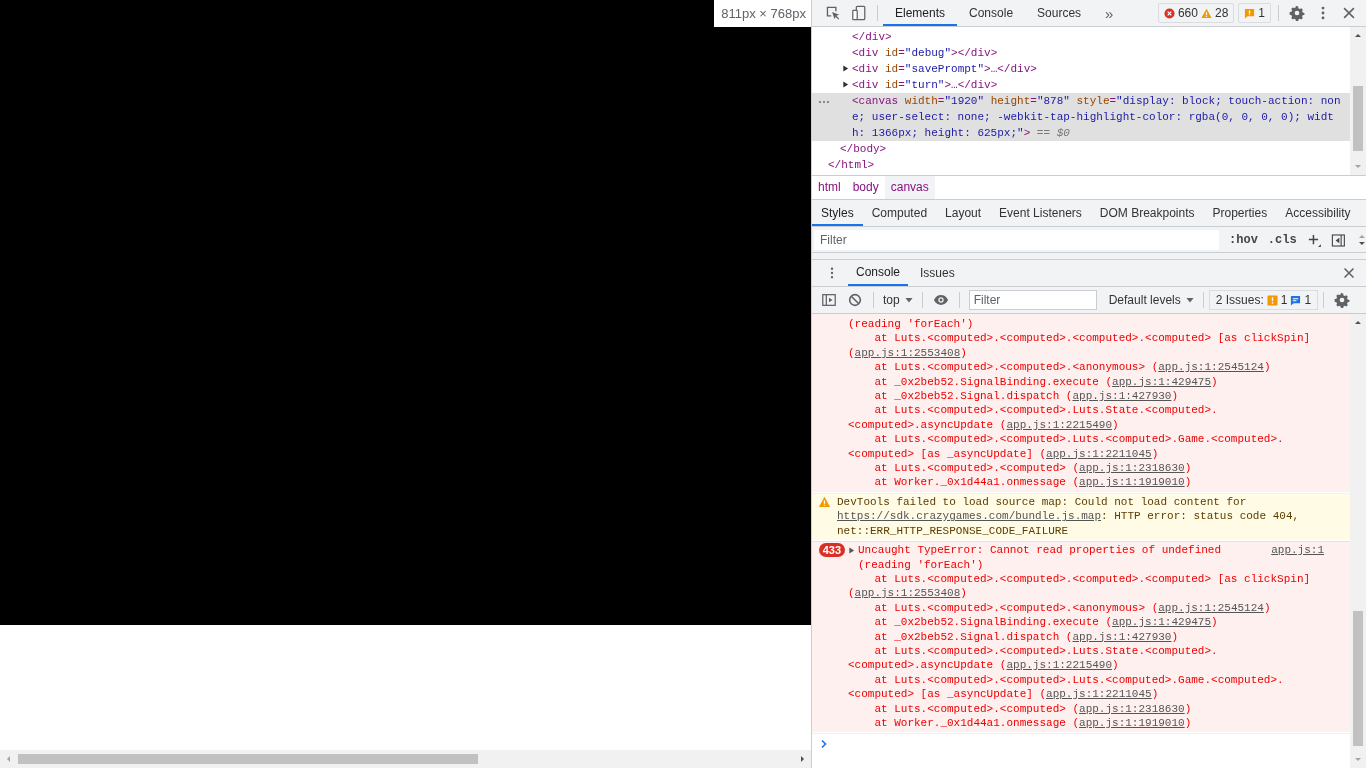 The image size is (1366, 768). What do you see at coordinates (1339, 240) in the screenshot?
I see `sidebar-toggle-icon` at bounding box center [1339, 240].